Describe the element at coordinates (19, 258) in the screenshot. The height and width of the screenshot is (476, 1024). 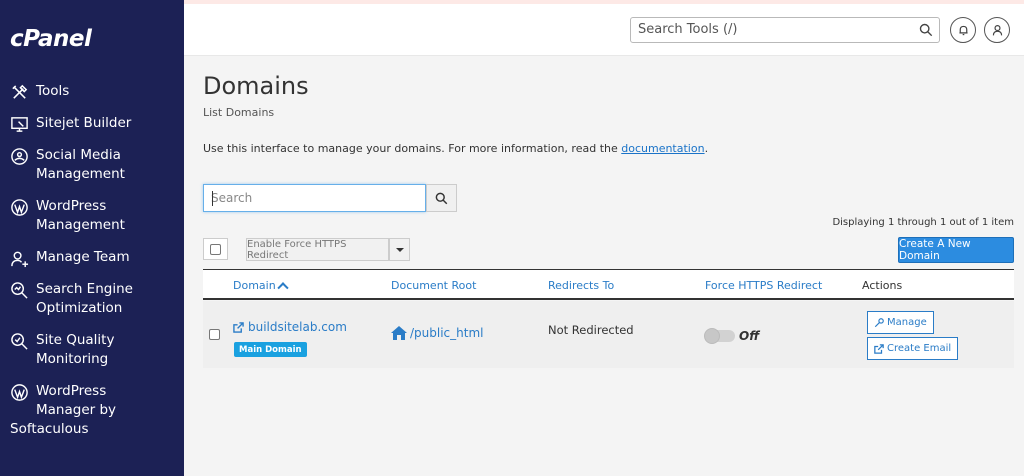
I see `team-user-icon` at that location.